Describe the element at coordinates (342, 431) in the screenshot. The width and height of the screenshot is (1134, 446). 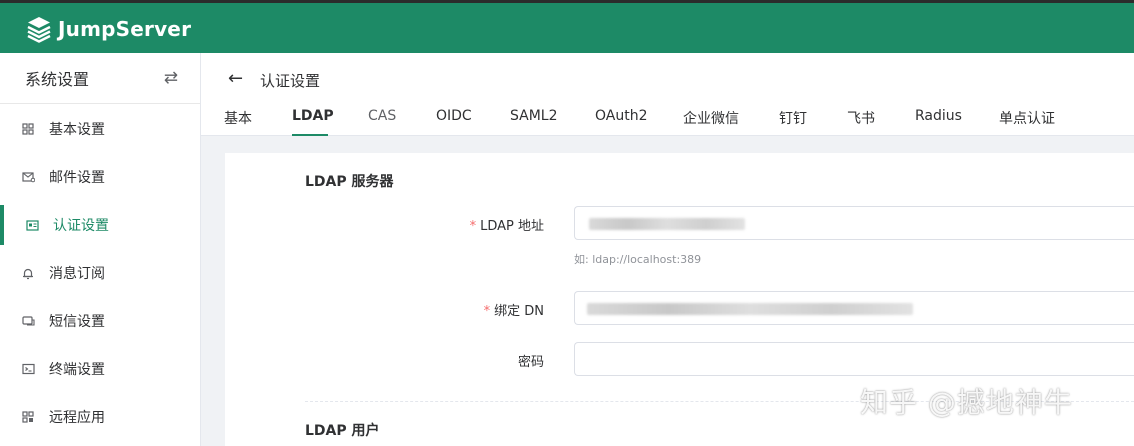
I see `section-title-ldap-user: LDAP 用户` at that location.